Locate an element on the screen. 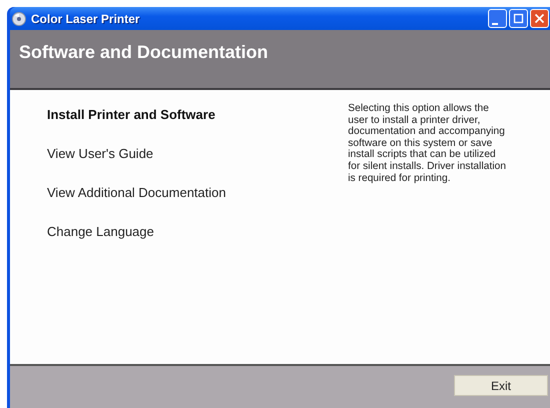 Image resolution: width=550 pixels, height=408 pixels. minimize-icon is located at coordinates (495, 24).